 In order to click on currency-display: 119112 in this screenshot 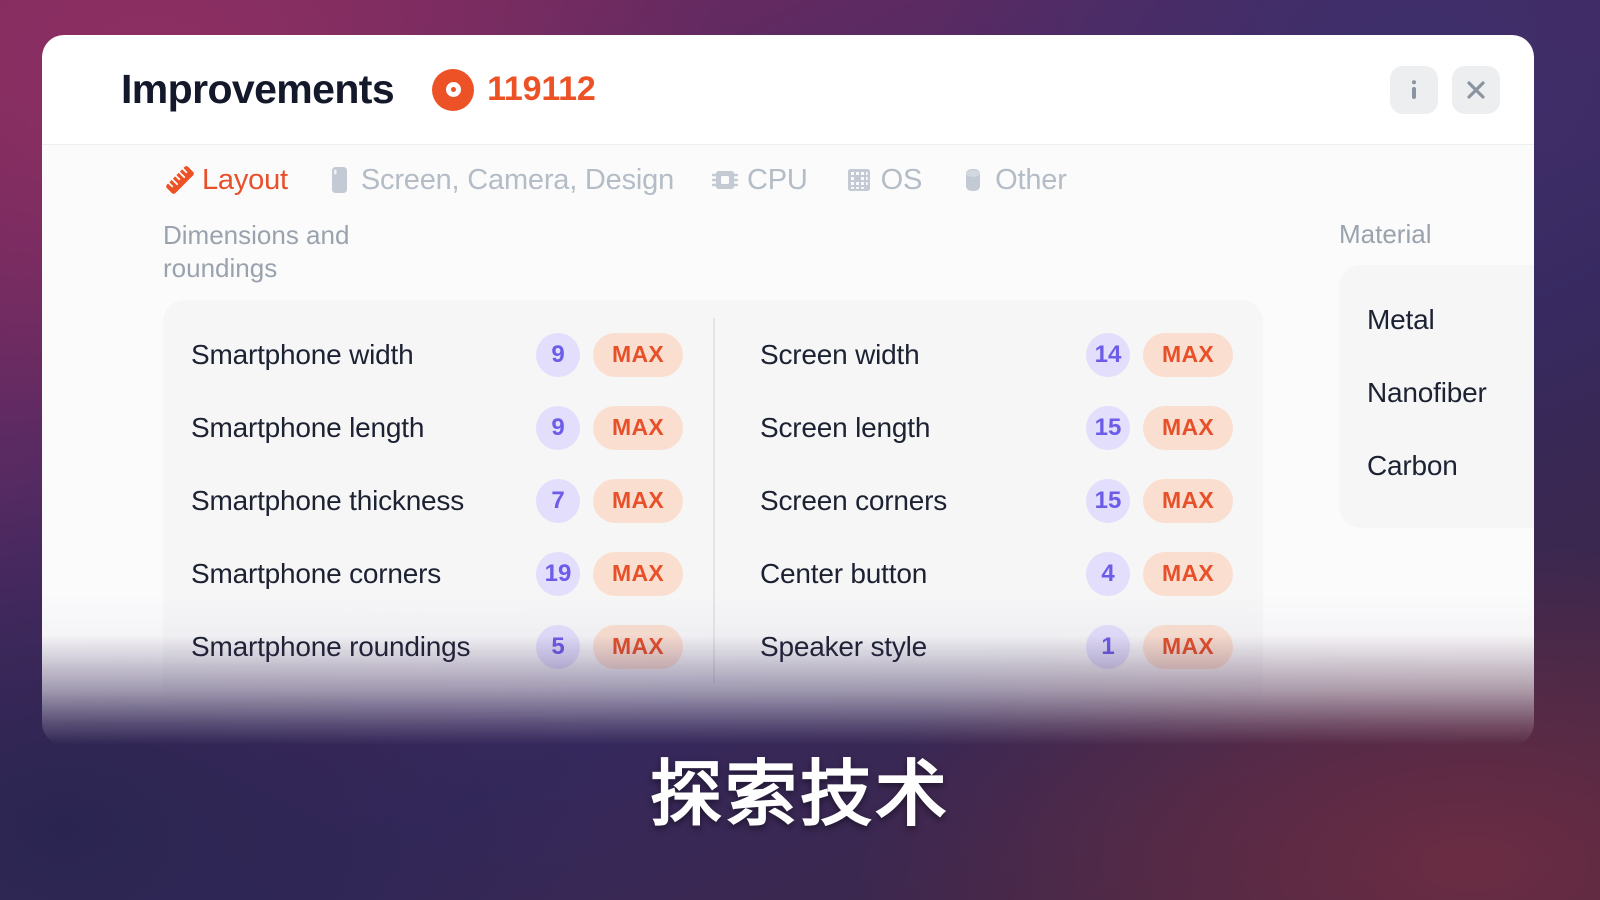, I will do `click(514, 89)`.